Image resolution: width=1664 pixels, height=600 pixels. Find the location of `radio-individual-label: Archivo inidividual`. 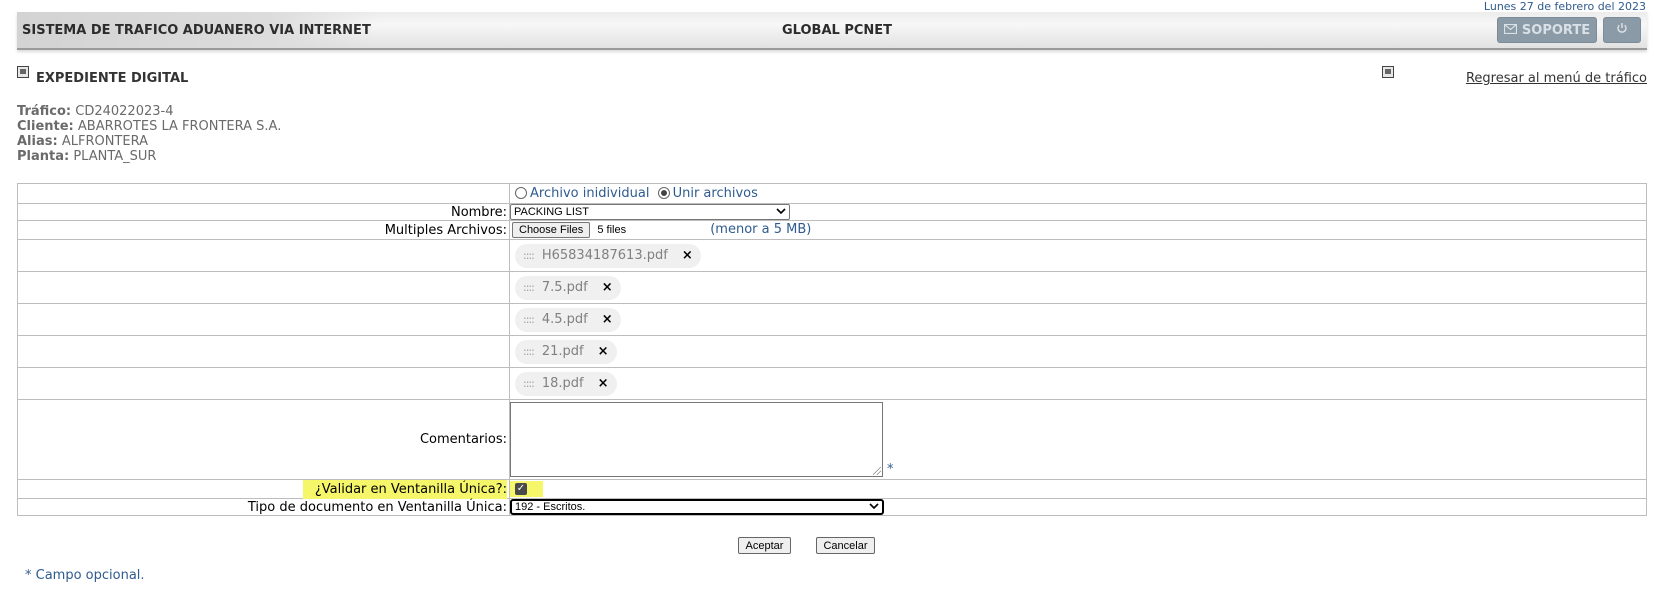

radio-individual-label: Archivo inidividual is located at coordinates (589, 193).